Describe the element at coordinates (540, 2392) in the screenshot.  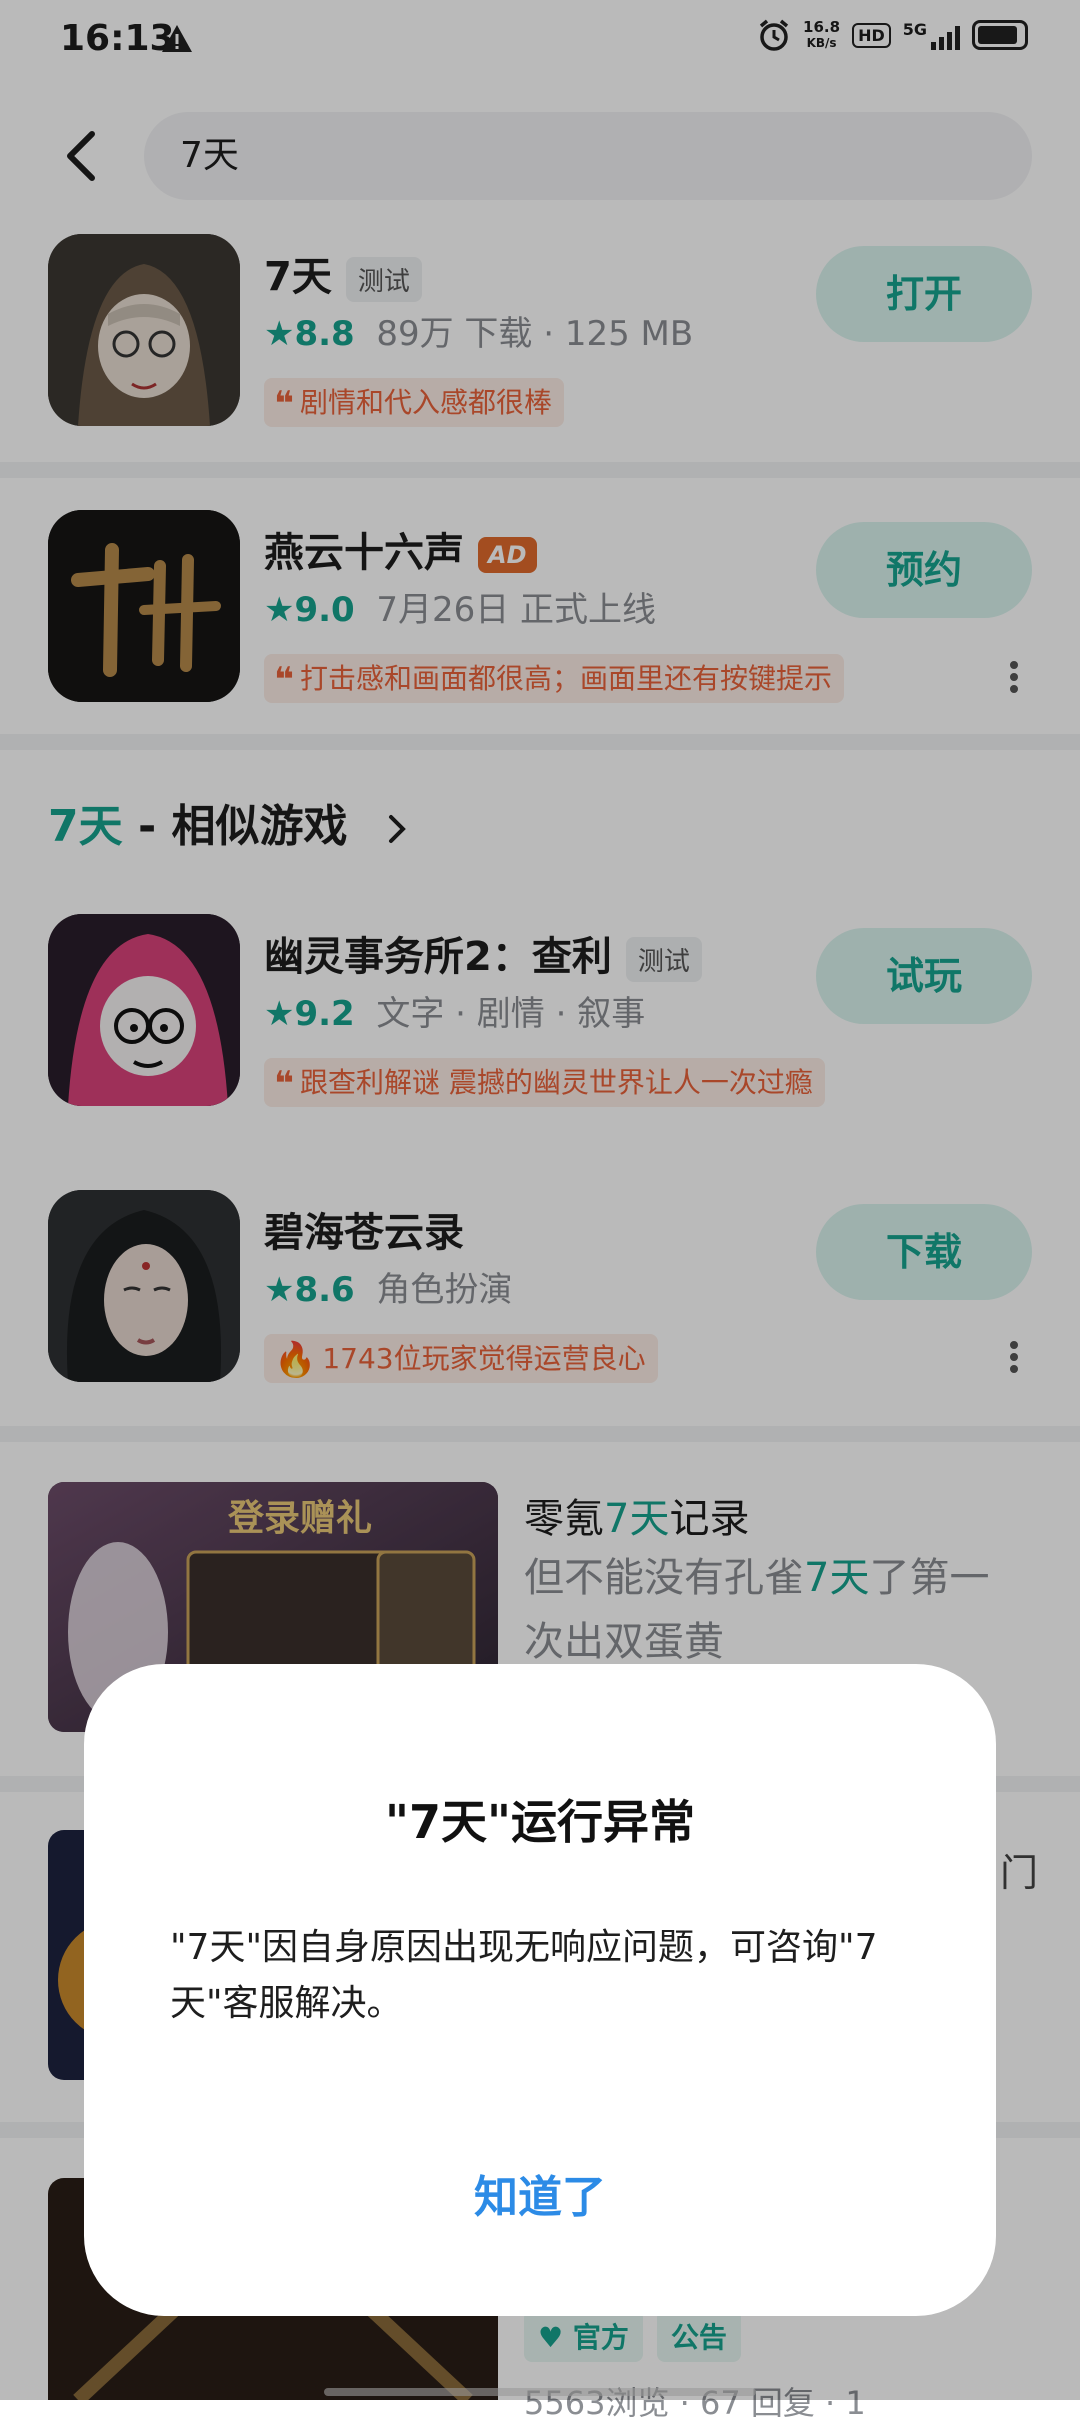
I see `home-indicator` at that location.